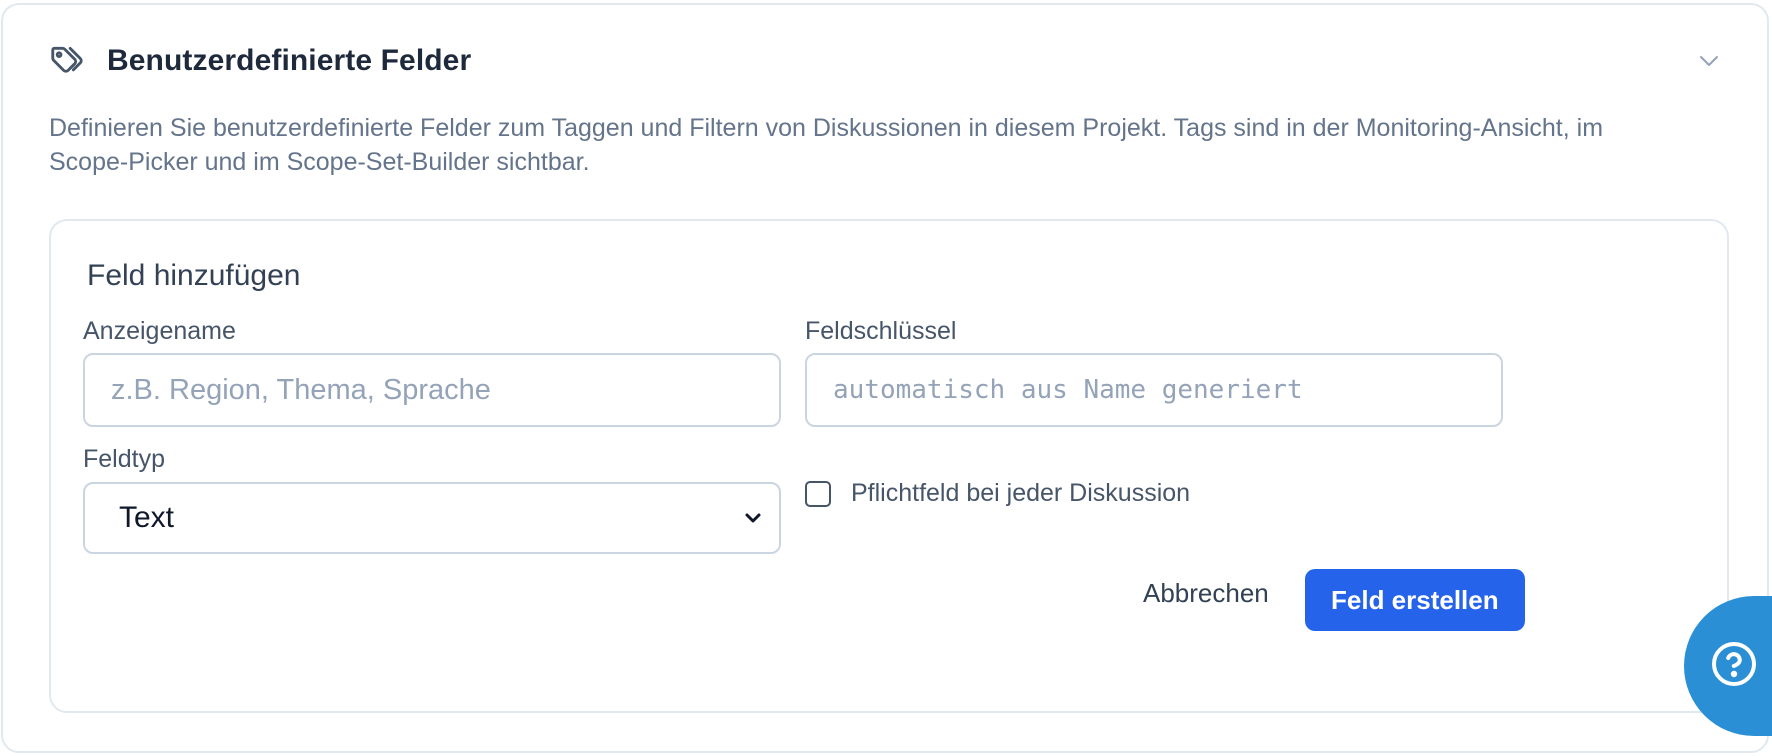  I want to click on field-type-label: Feldtyp, so click(124, 459).